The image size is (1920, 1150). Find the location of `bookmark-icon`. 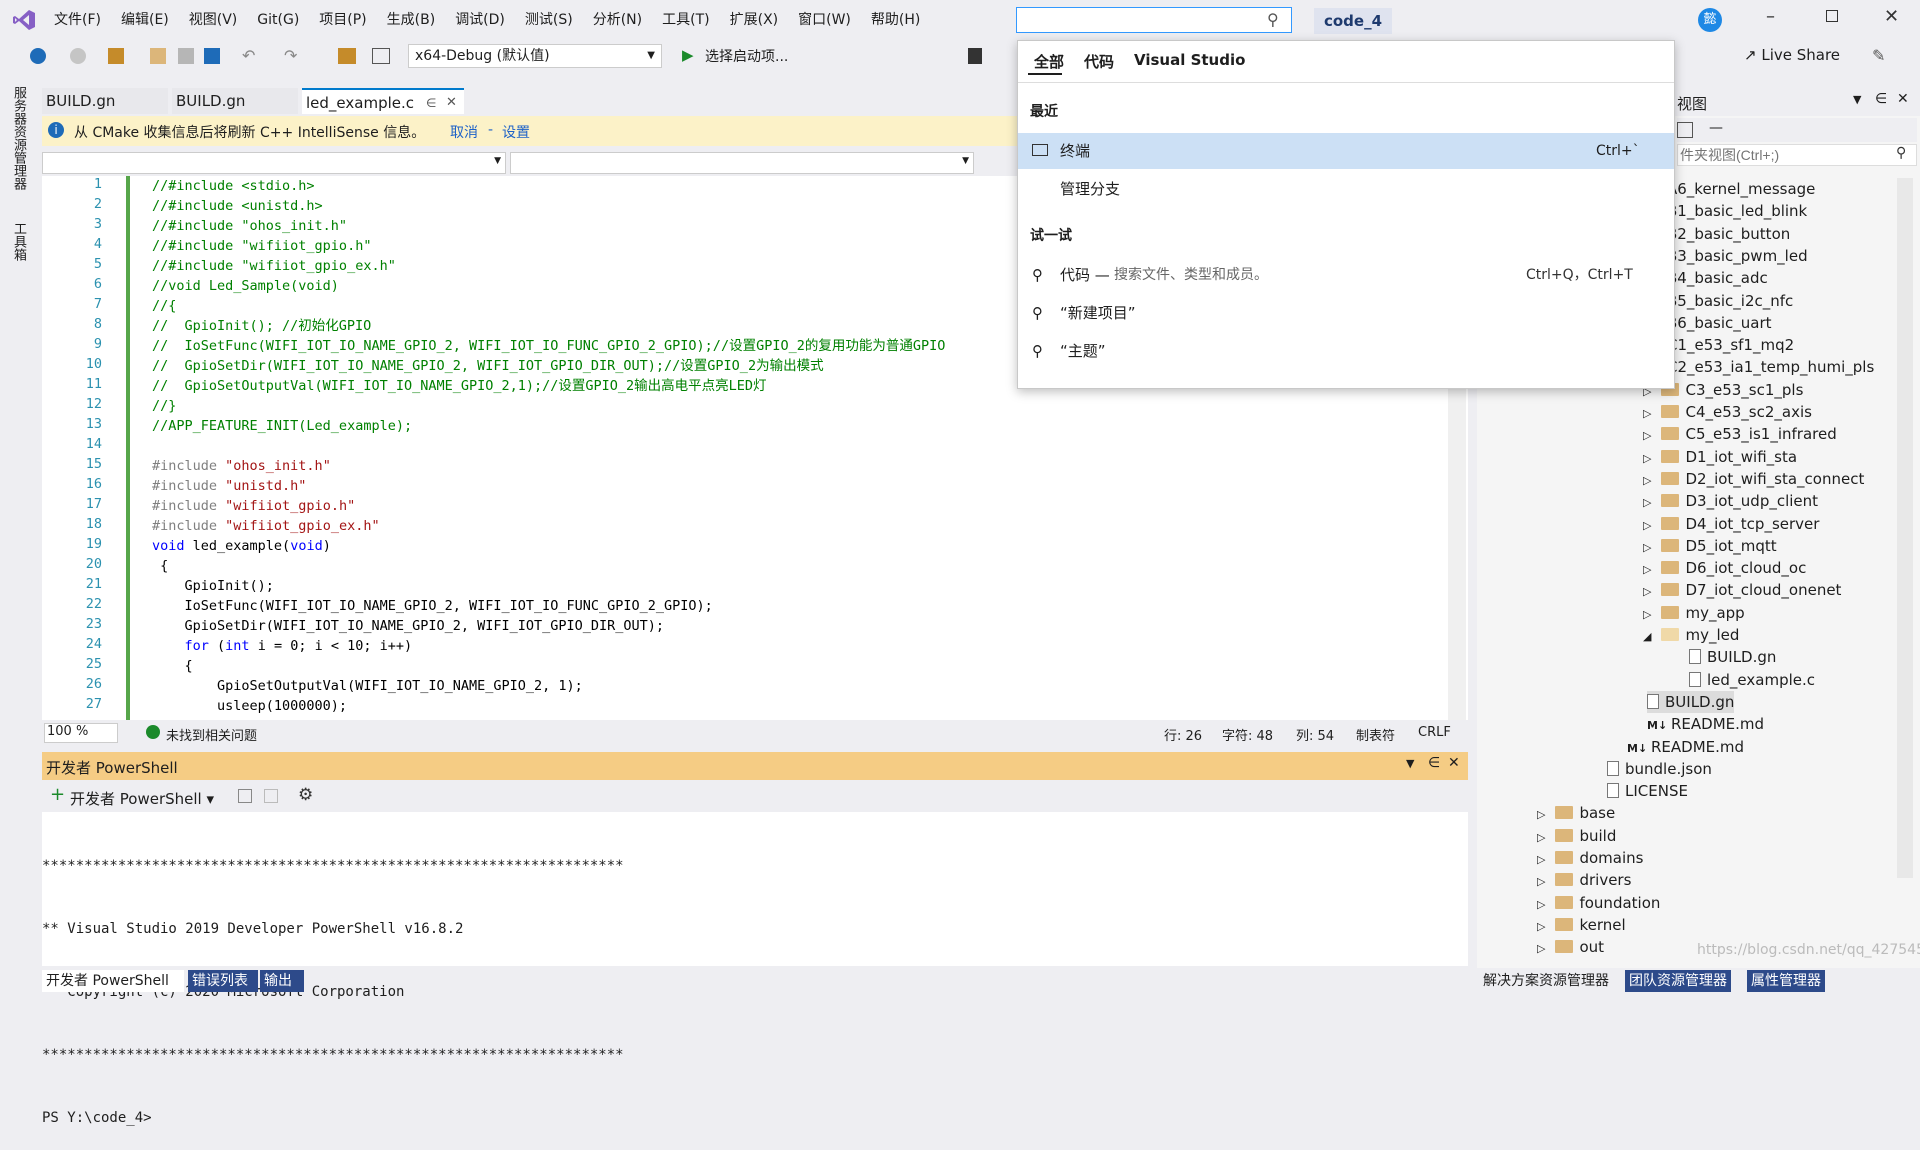

bookmark-icon is located at coordinates (975, 56).